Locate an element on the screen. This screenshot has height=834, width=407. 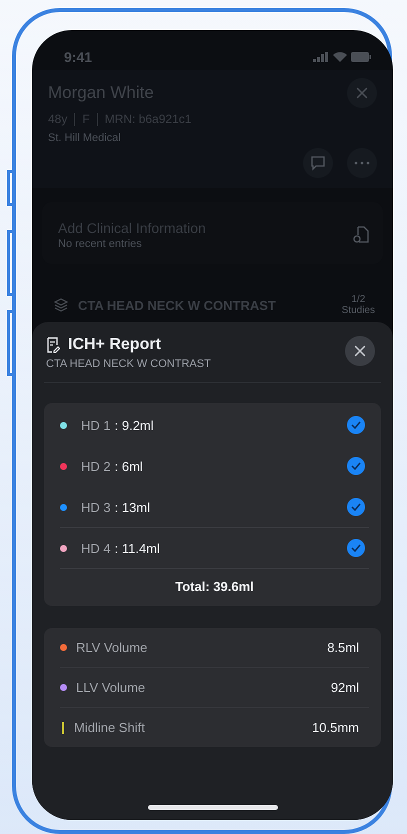
card-subtitle: No recent entries is located at coordinates (100, 244).